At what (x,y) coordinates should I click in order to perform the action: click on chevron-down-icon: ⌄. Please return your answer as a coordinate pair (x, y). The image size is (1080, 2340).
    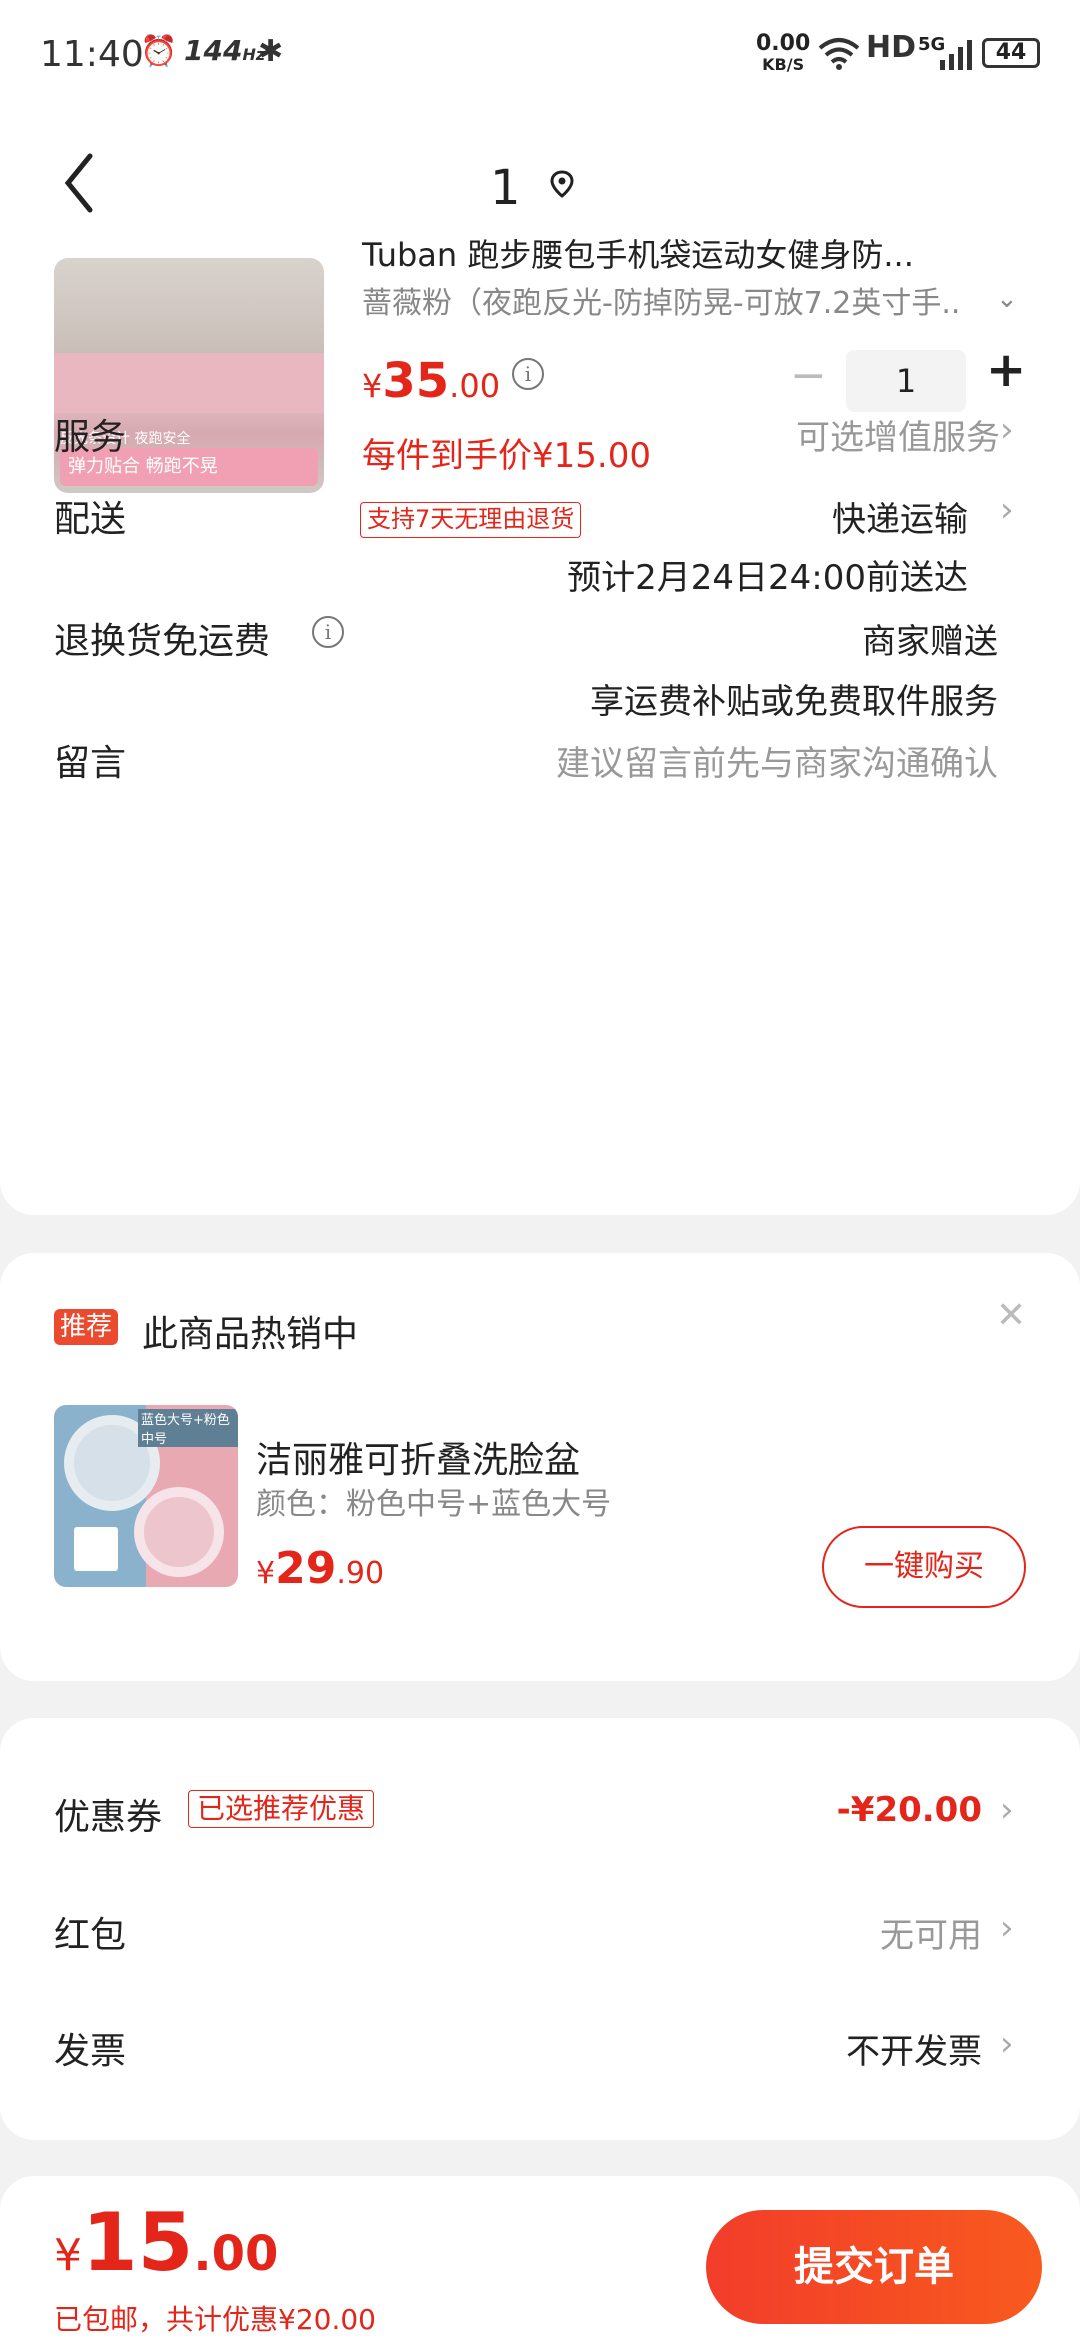
    Looking at the image, I should click on (1007, 299).